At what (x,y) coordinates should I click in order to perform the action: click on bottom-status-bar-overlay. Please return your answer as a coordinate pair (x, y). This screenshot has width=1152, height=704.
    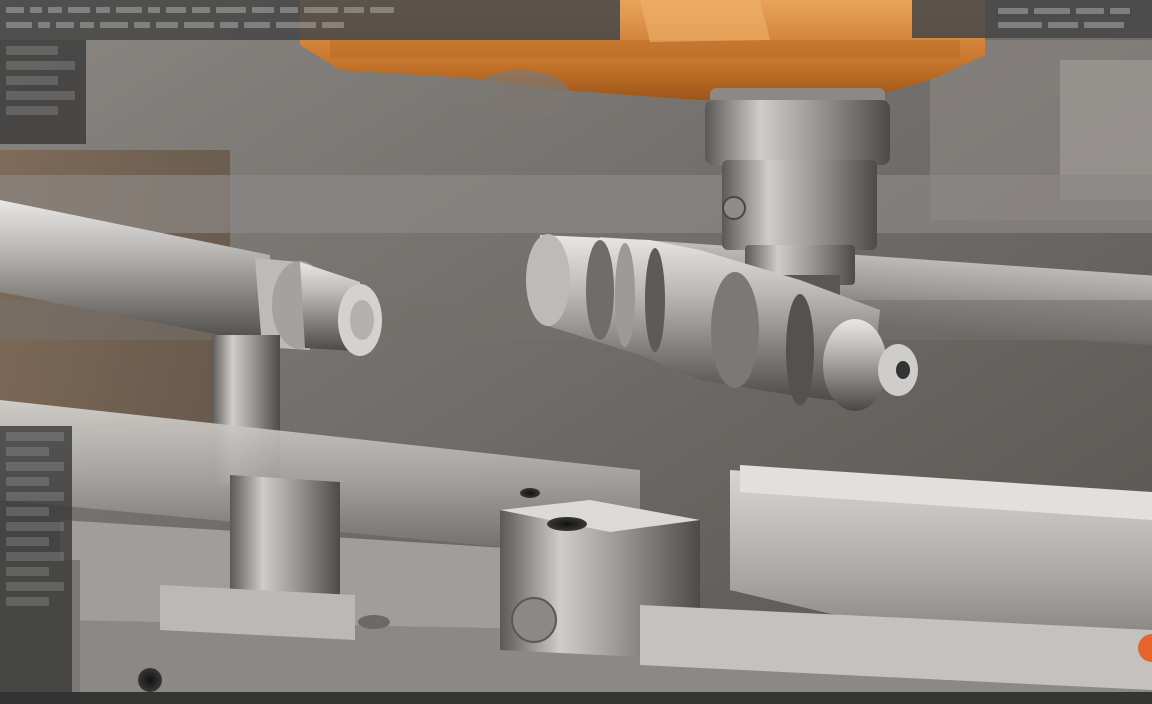
    Looking at the image, I should click on (576, 698).